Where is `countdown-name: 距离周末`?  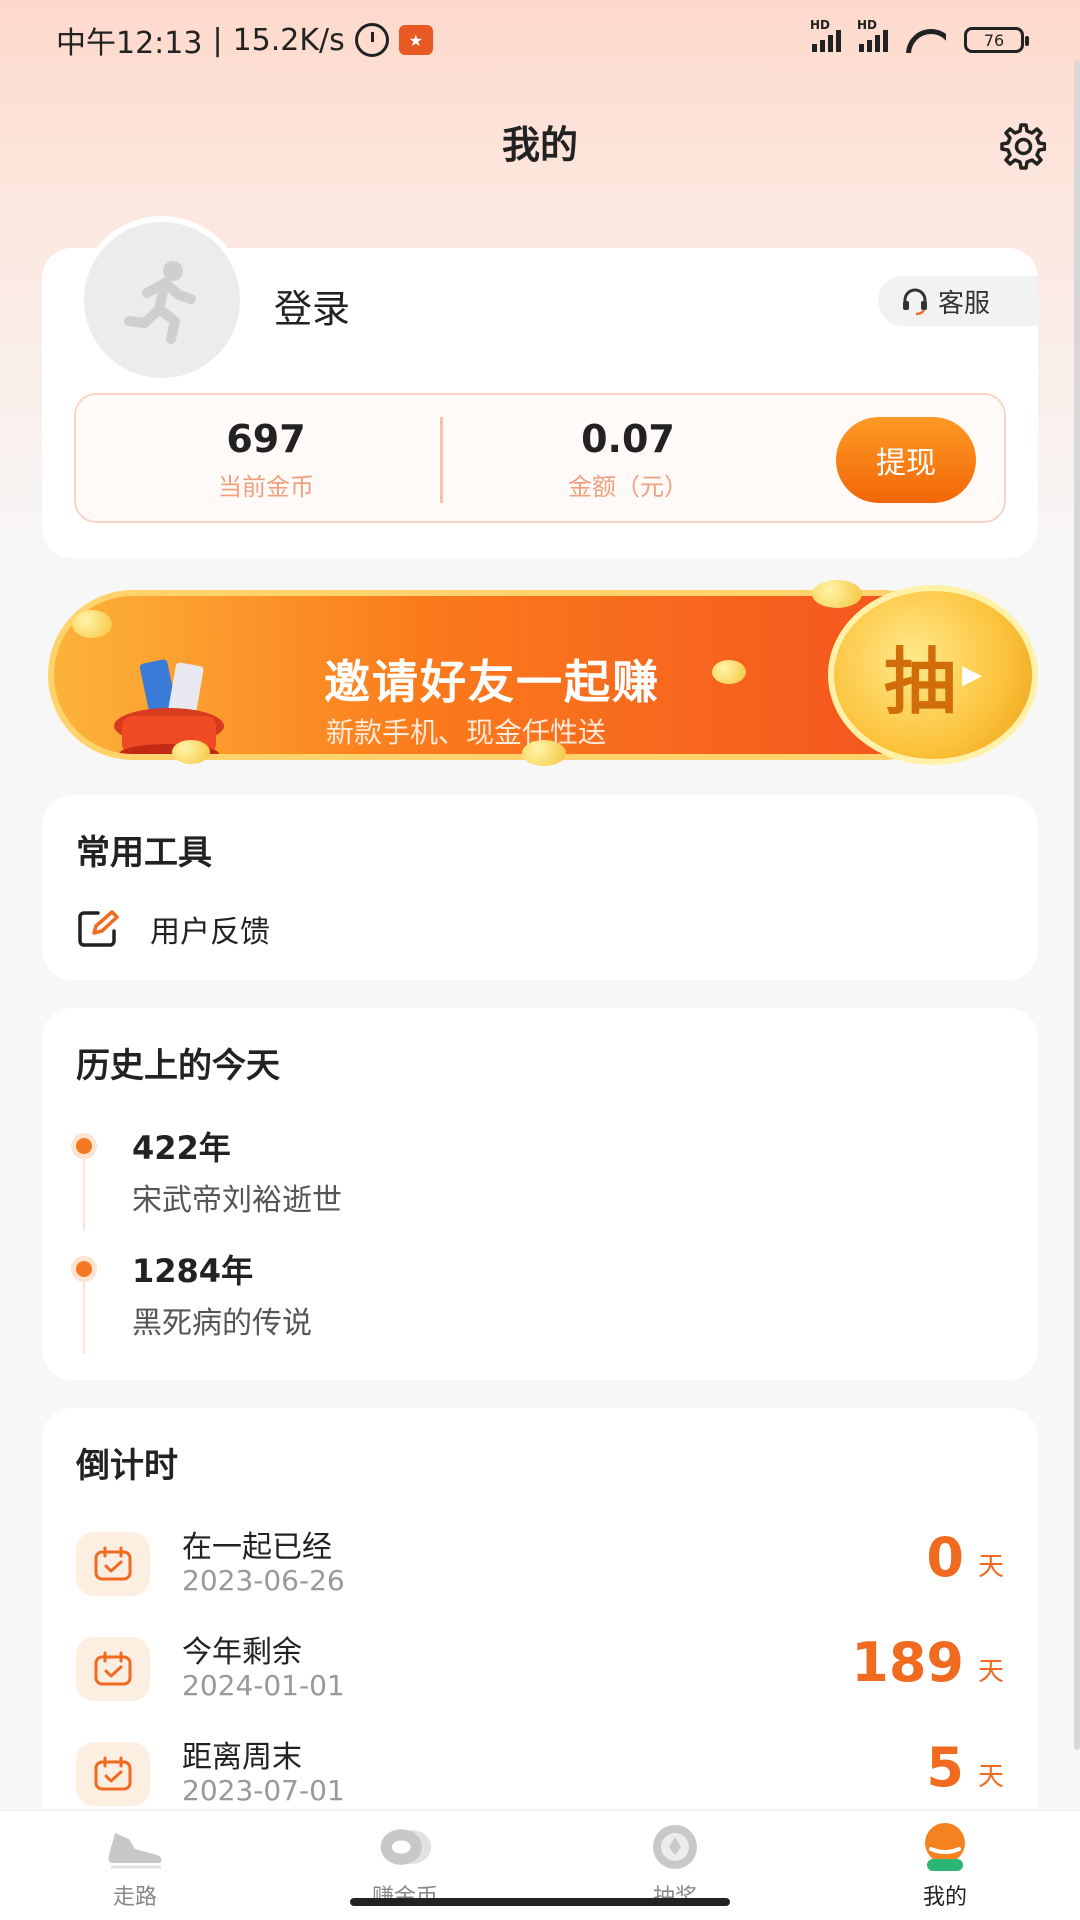
countdown-name: 距离周末 is located at coordinates (242, 1757).